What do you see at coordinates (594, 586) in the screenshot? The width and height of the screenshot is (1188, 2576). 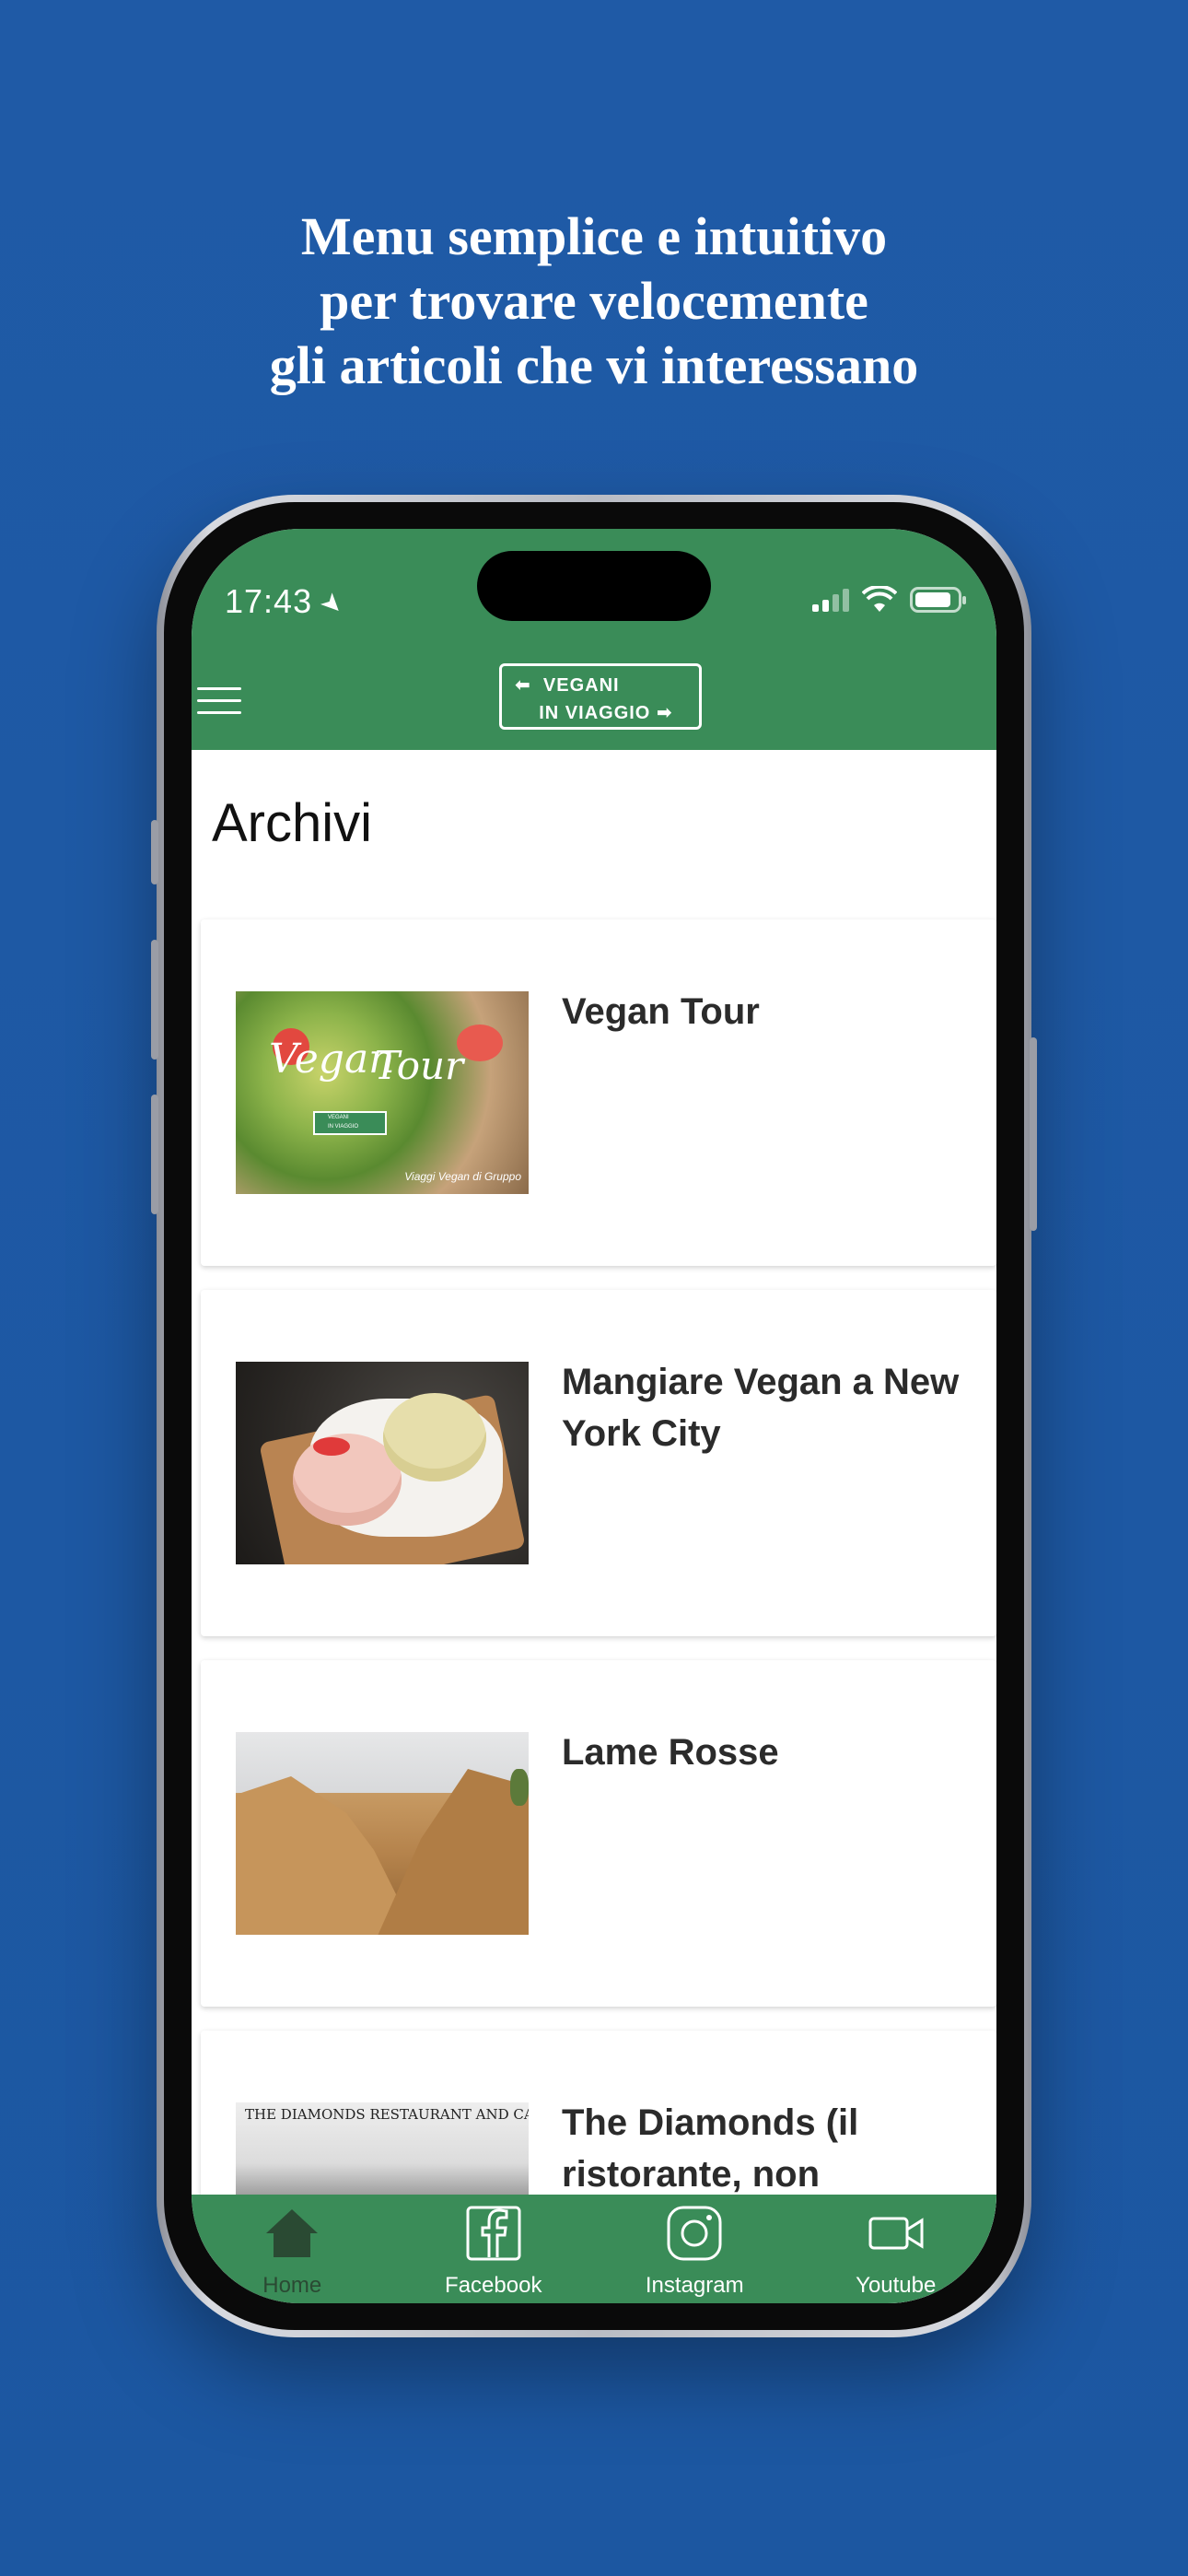 I see `dynamic-island` at bounding box center [594, 586].